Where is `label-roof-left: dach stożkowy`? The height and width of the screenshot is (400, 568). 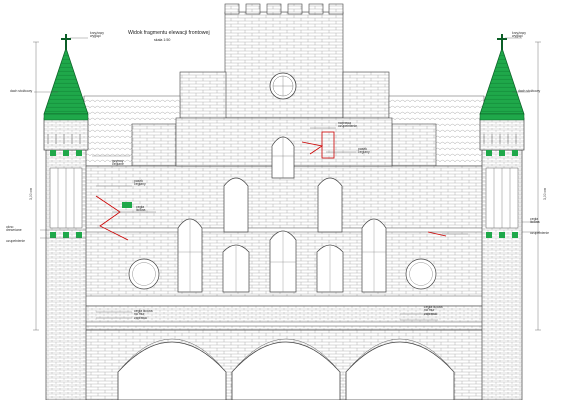 label-roof-left: dach stożkowy is located at coordinates (21, 91).